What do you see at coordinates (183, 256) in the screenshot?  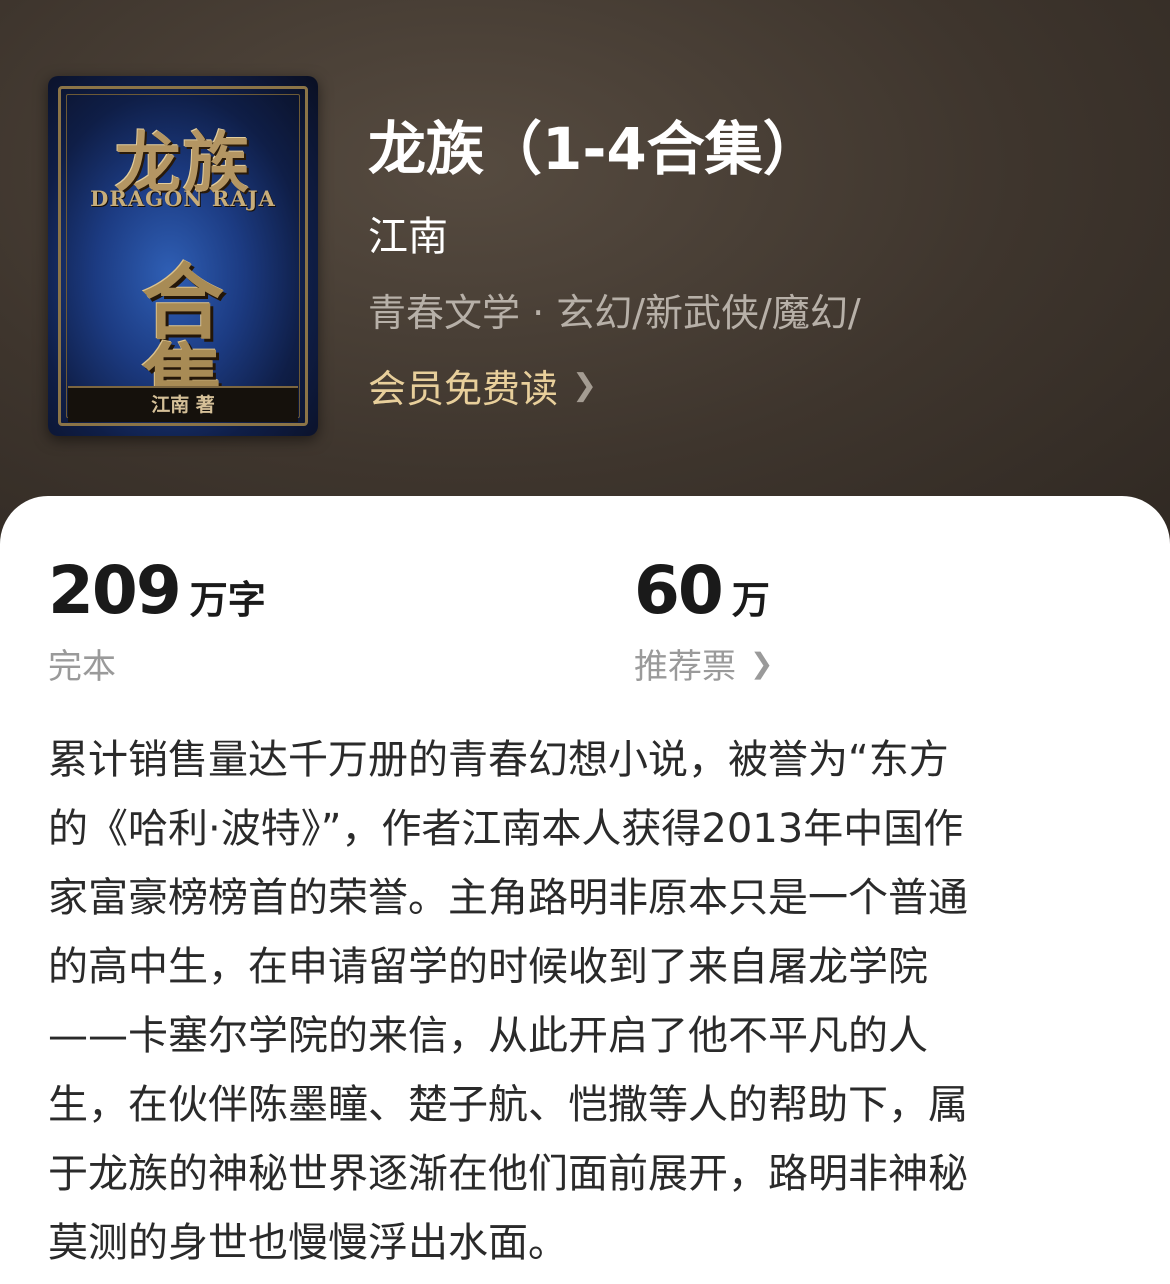 I see `book-cover: 龙族 DRAGON RAJA 合 集 江南 著` at bounding box center [183, 256].